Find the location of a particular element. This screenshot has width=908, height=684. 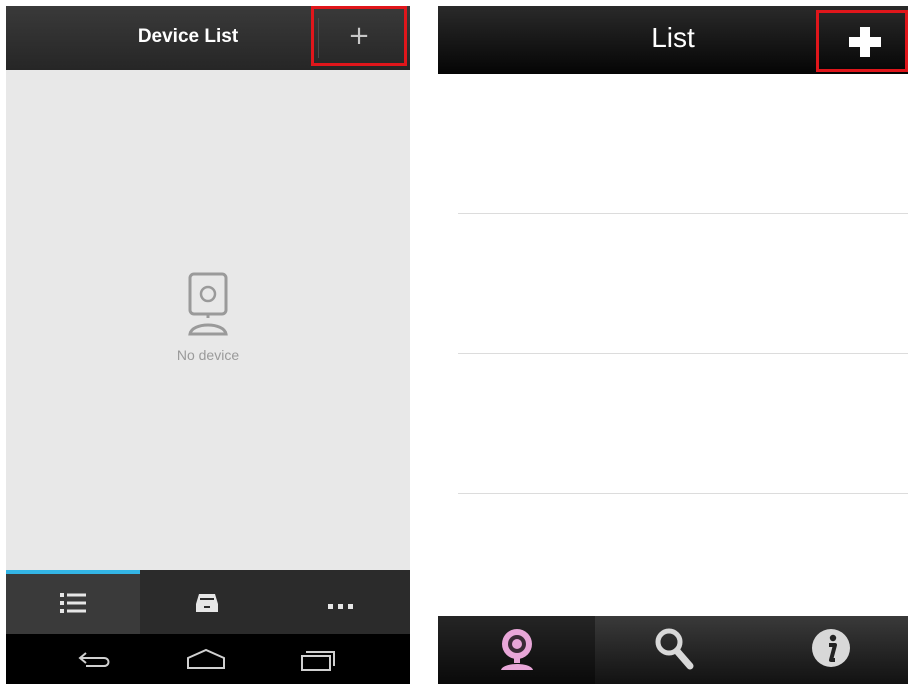

tab-storage is located at coordinates (207, 602).